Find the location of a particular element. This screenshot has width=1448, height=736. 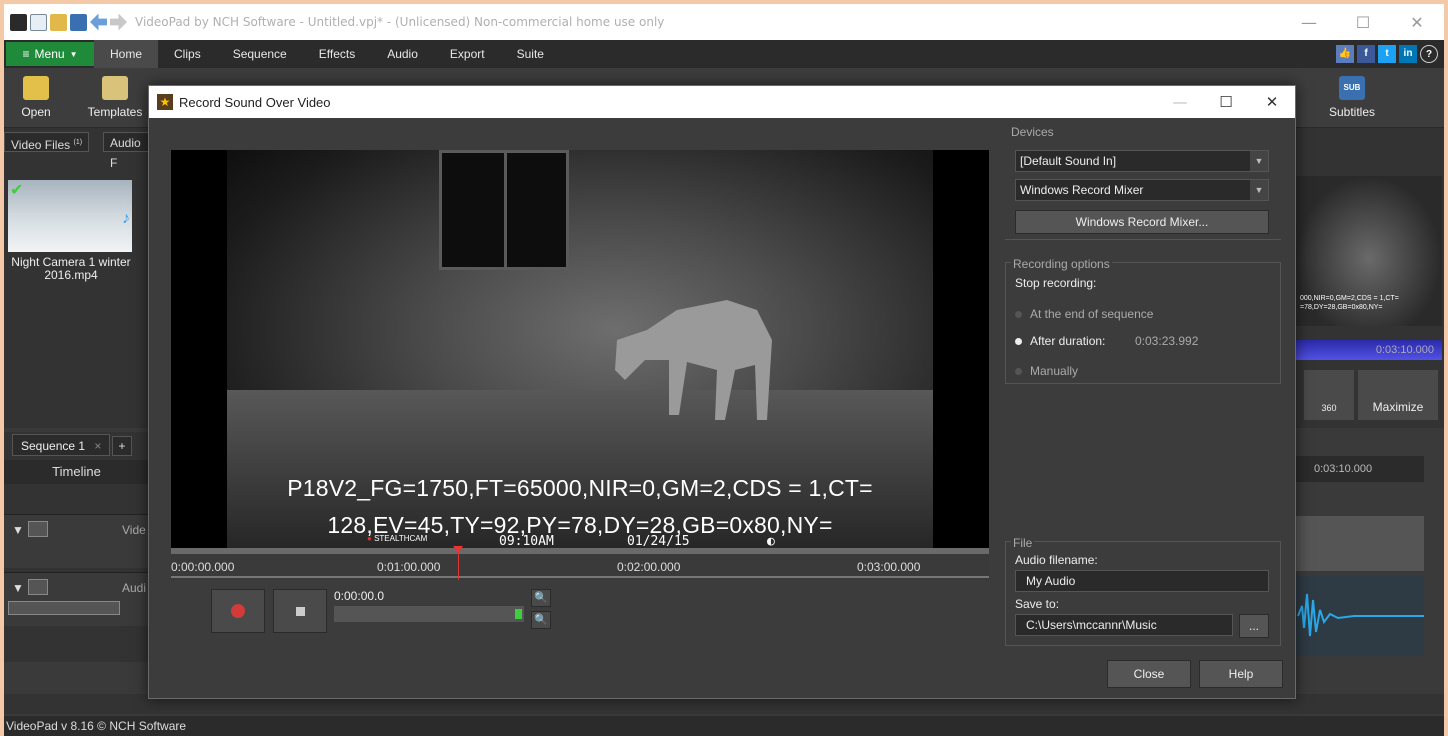

templates-button: Templates is located at coordinates (115, 95).